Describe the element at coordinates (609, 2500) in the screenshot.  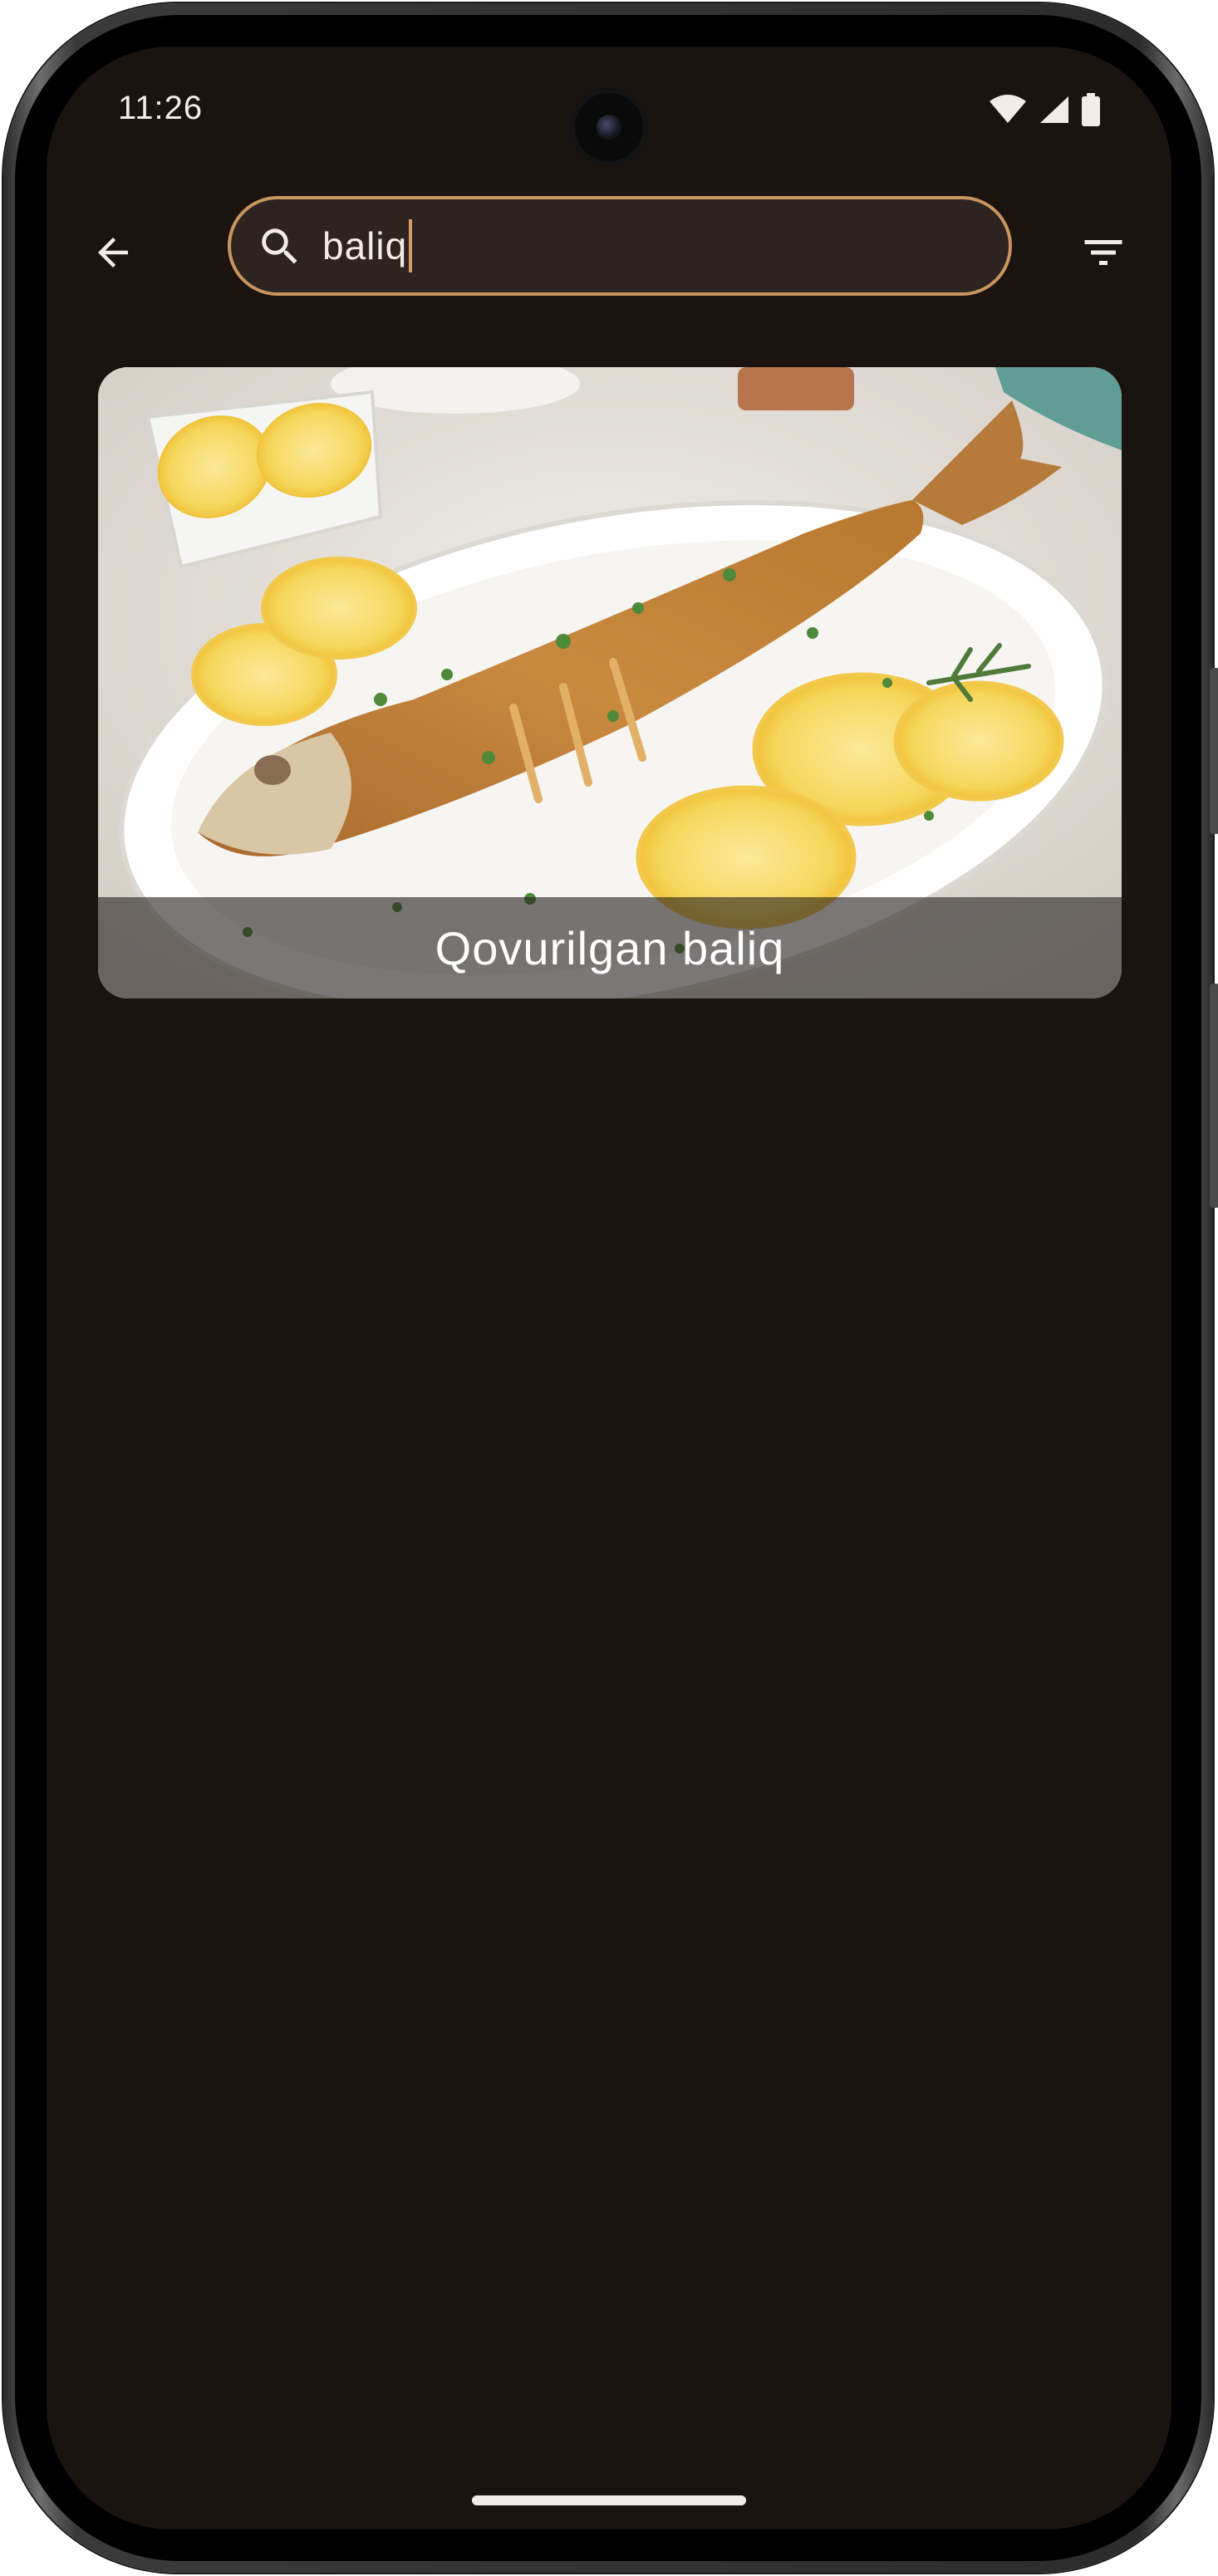
I see `home-indicator` at that location.